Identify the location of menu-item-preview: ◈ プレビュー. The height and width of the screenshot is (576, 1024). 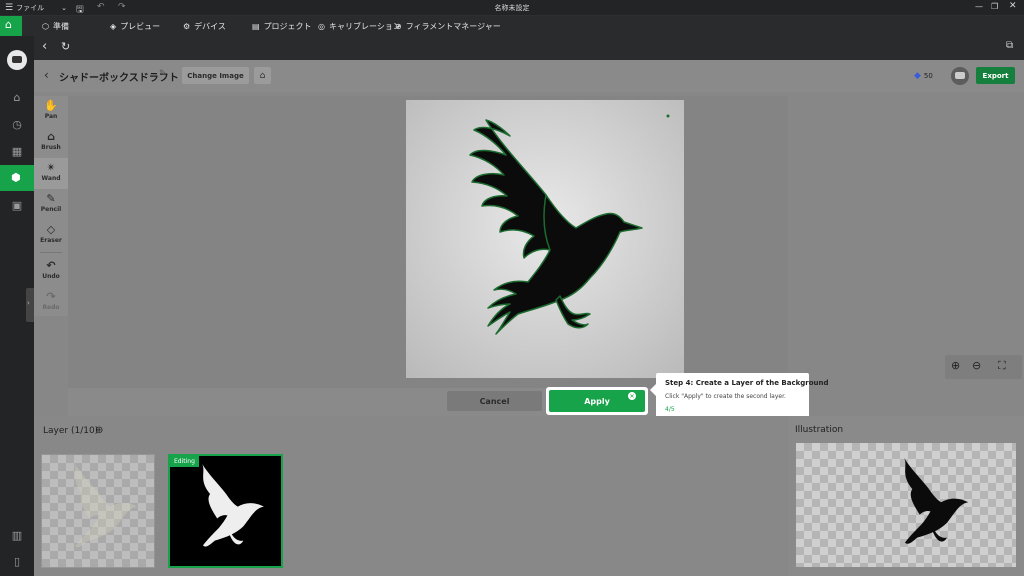
(135, 26).